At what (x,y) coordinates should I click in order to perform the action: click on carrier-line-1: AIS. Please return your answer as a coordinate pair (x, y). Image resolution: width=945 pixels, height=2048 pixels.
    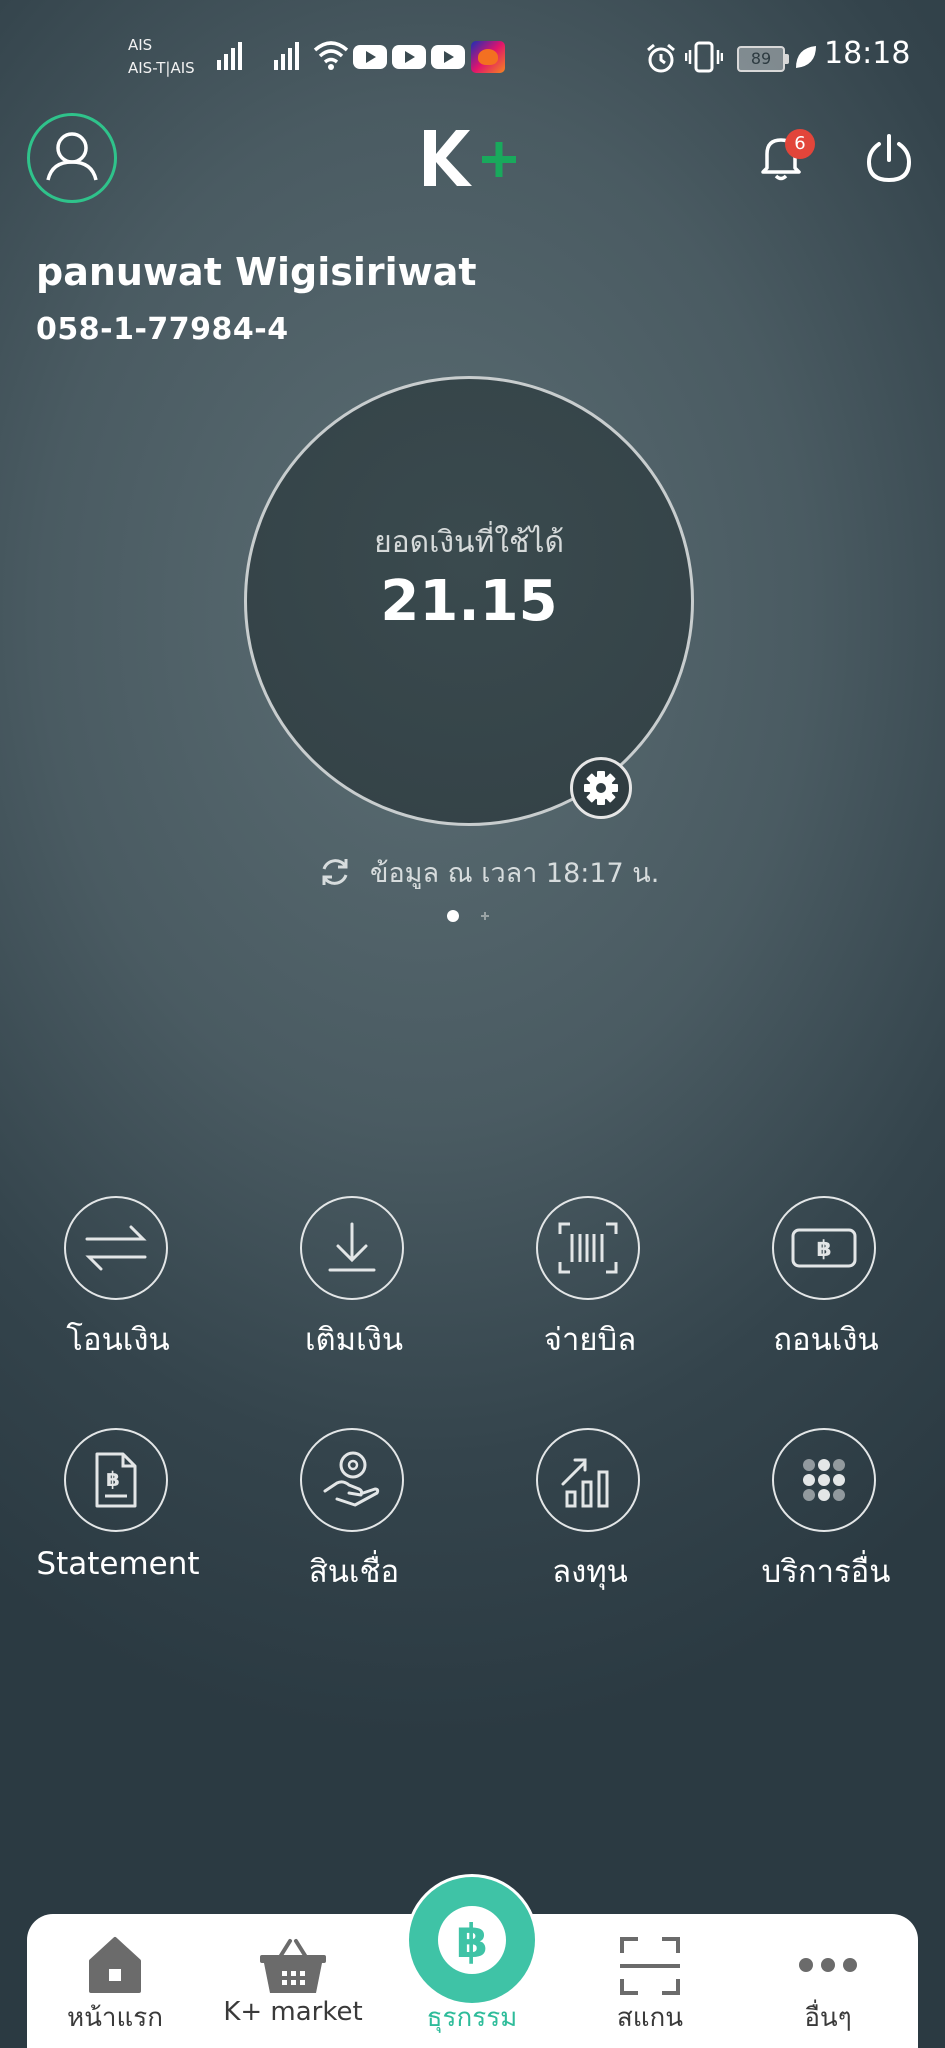
    Looking at the image, I should click on (140, 45).